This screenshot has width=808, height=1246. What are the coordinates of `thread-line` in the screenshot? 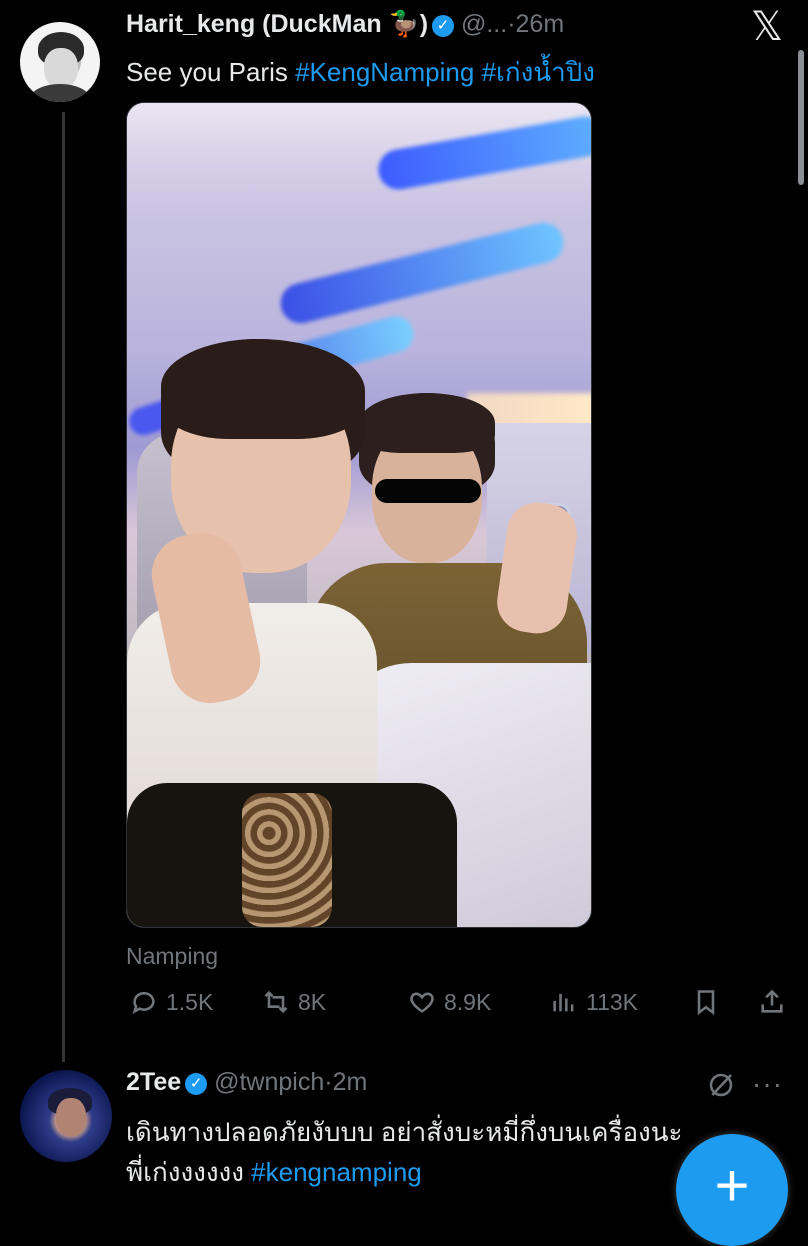 It's located at (63, 587).